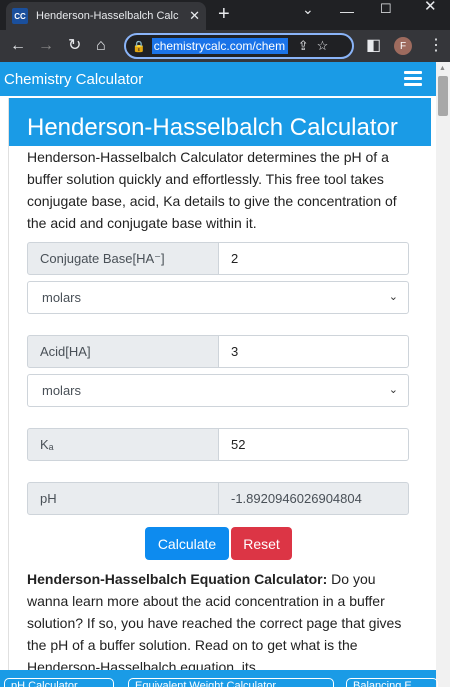 Image resolution: width=450 pixels, height=694 pixels. I want to click on share-icon: ⇪, so click(303, 46).